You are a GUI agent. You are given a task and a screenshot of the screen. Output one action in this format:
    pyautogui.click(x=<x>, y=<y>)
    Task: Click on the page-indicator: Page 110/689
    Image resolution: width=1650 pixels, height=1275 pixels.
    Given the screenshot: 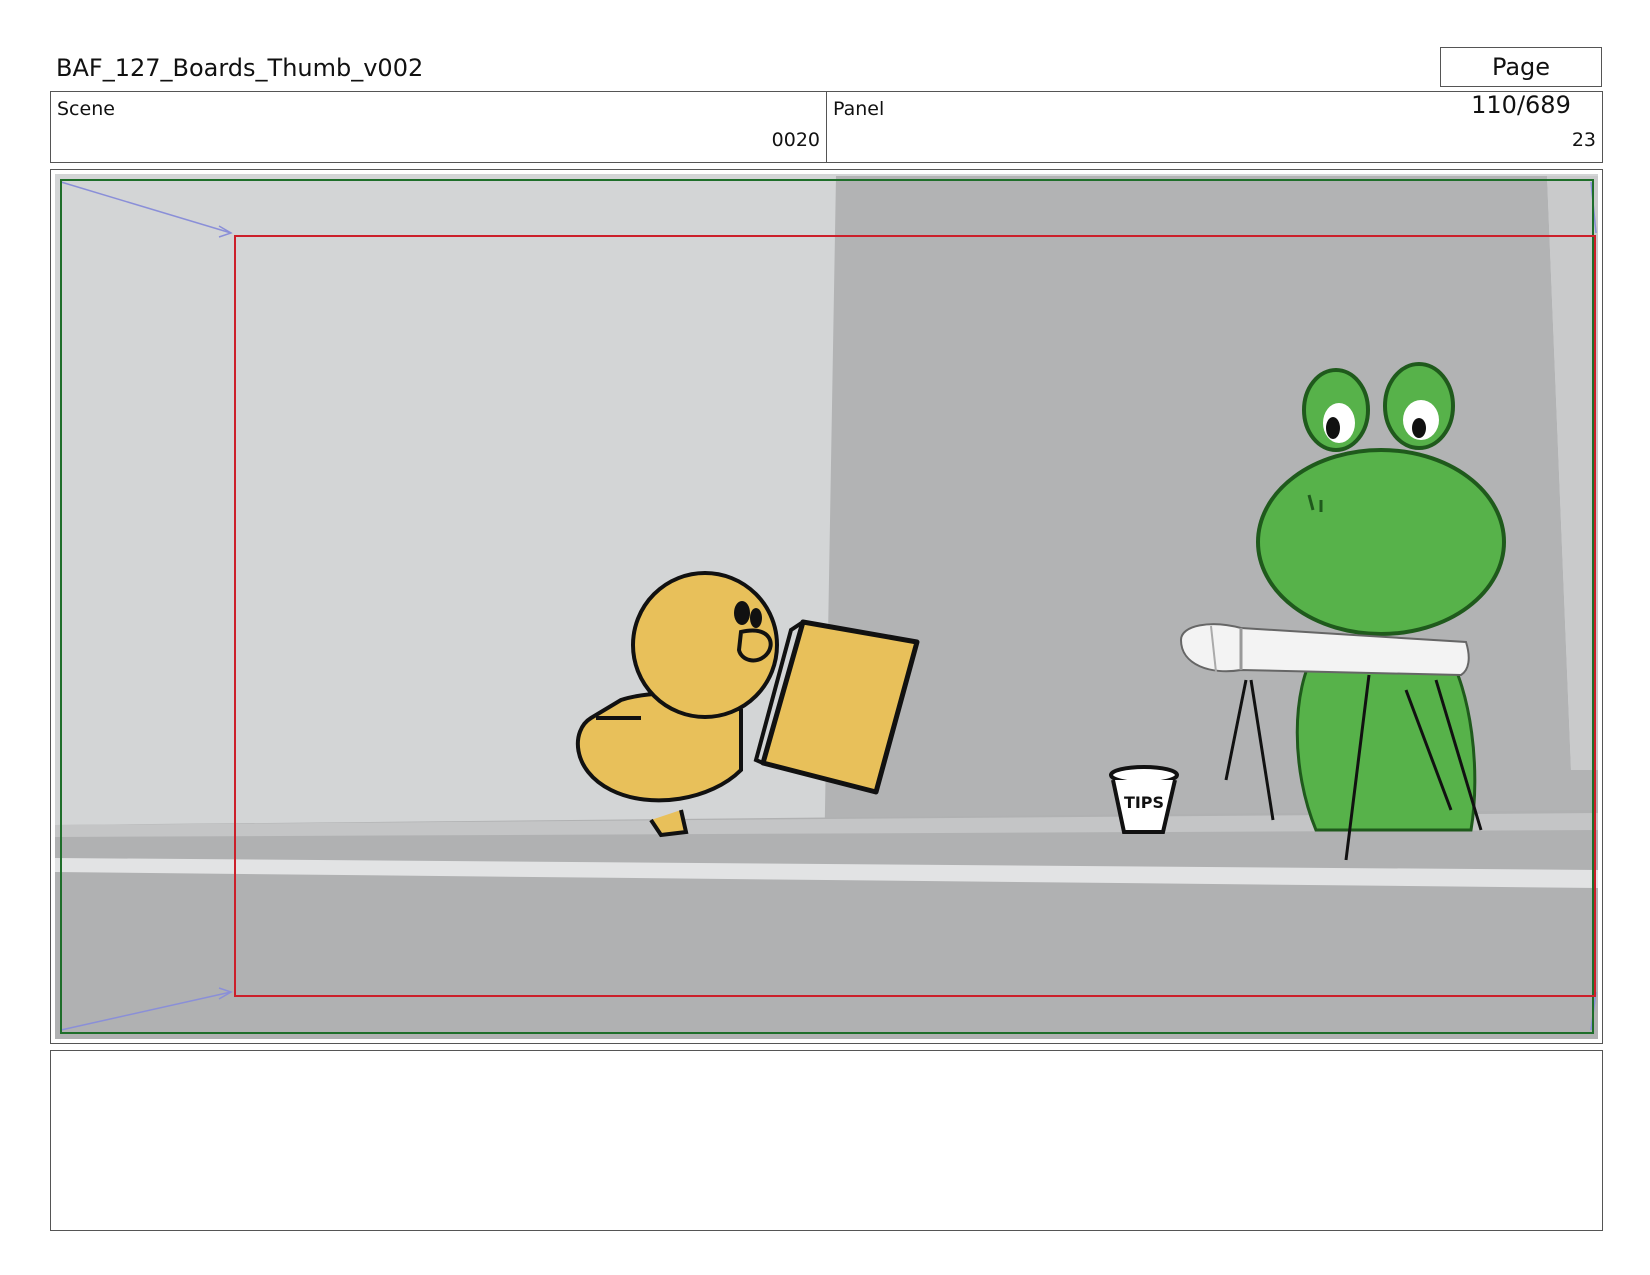 What is the action you would take?
    pyautogui.click(x=1521, y=83)
    